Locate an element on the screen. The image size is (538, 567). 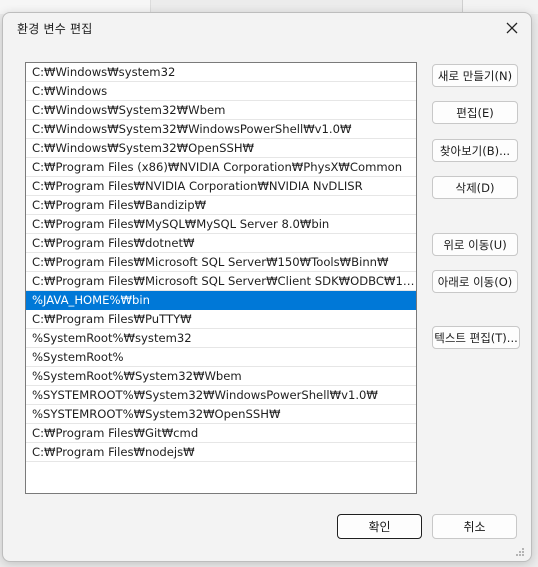
cancel-button: 취소 is located at coordinates (474, 526).